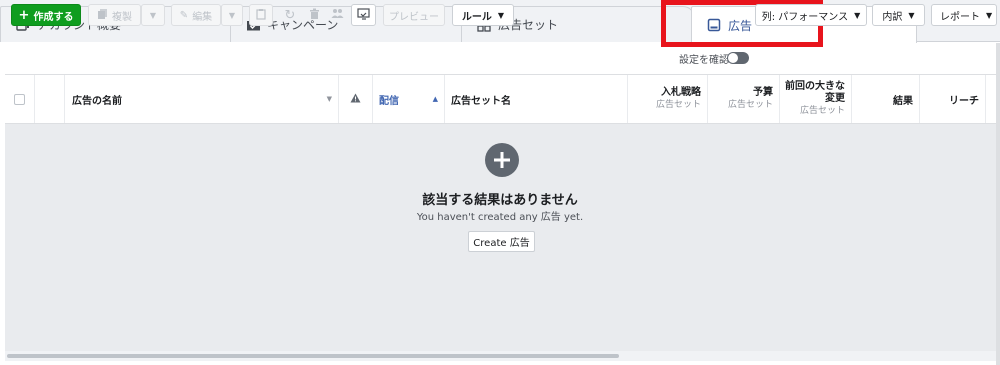  I want to click on delete-button, so click(314, 15).